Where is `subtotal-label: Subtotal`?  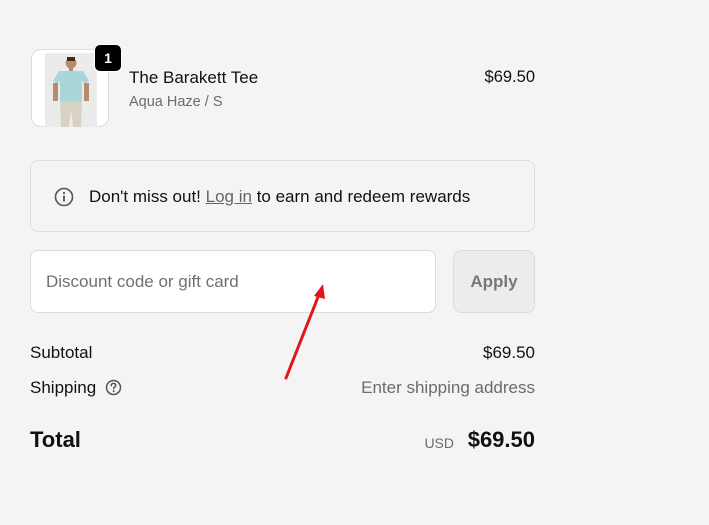 subtotal-label: Subtotal is located at coordinates (61, 352).